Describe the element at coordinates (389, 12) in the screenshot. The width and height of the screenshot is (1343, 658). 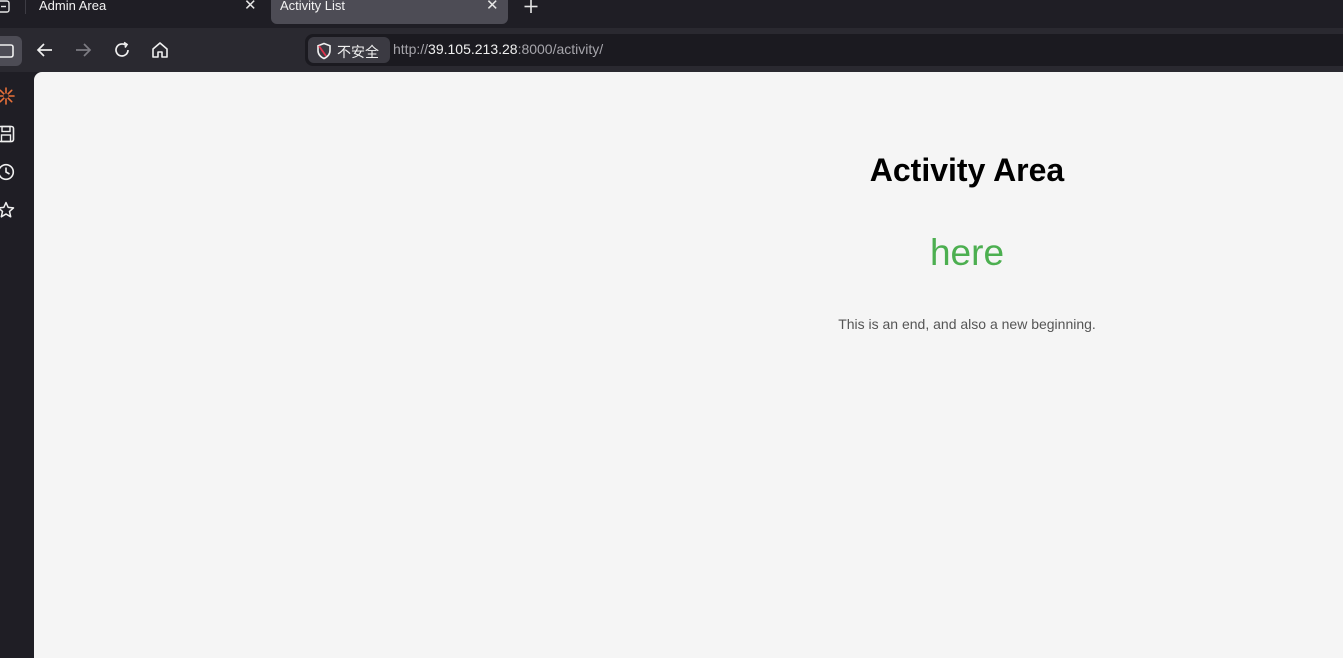
I see `tab-activity-list: Activity List ✕` at that location.